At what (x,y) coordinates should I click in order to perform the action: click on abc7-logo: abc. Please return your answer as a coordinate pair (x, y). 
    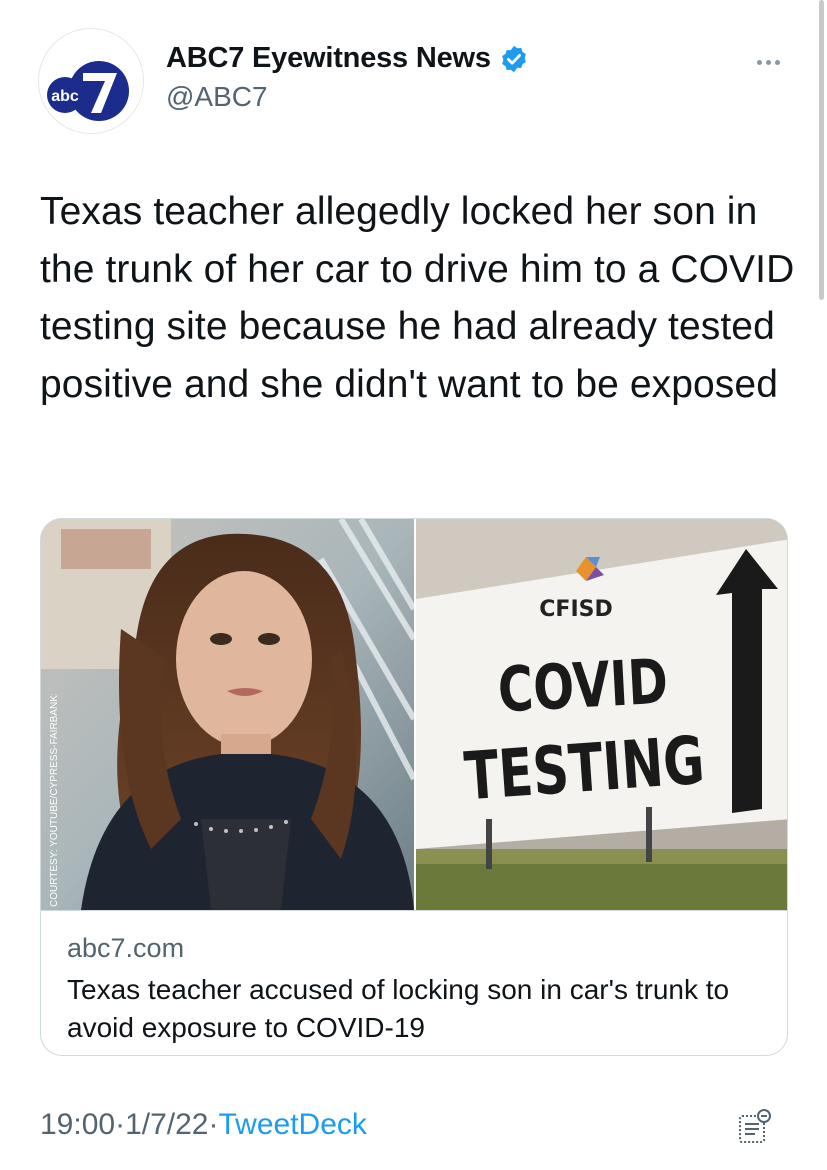
    Looking at the image, I should click on (91, 81).